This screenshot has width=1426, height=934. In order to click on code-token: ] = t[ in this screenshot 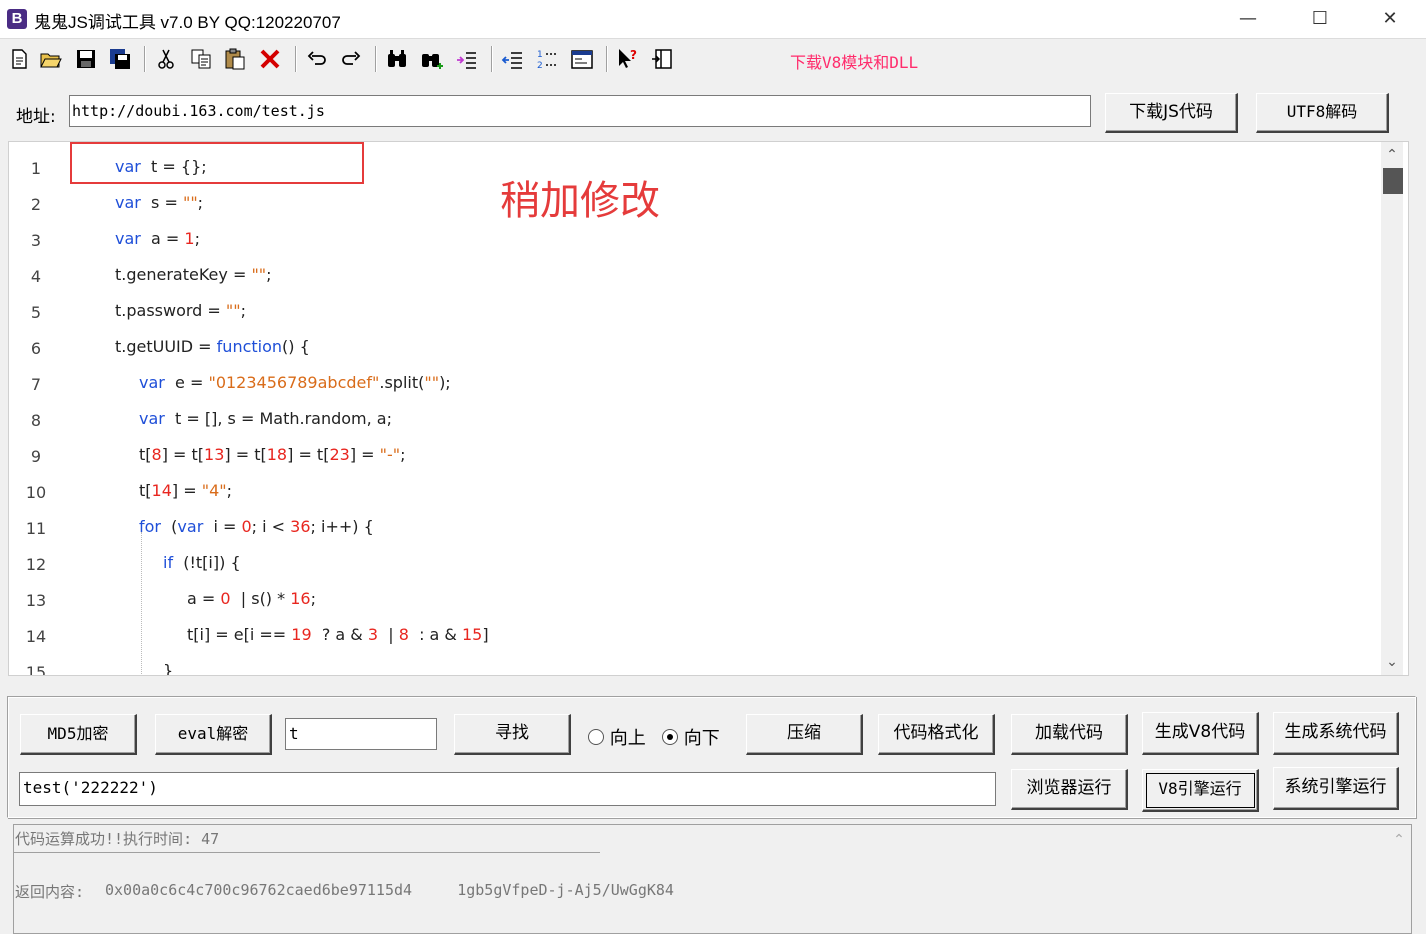, I will do `click(308, 454)`.